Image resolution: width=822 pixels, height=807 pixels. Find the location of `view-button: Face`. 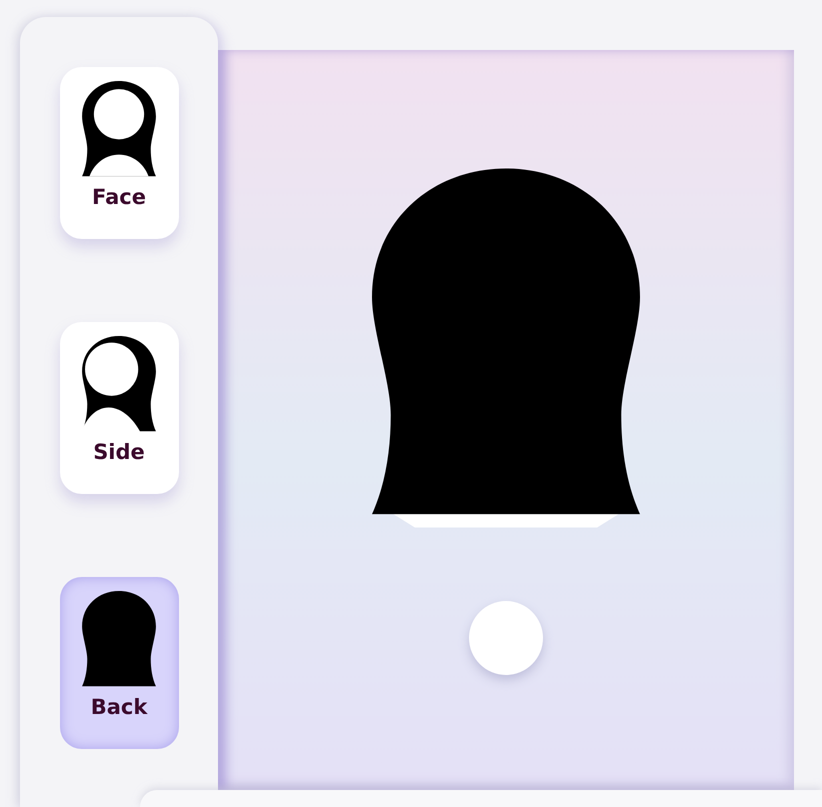

view-button: Face is located at coordinates (119, 153).